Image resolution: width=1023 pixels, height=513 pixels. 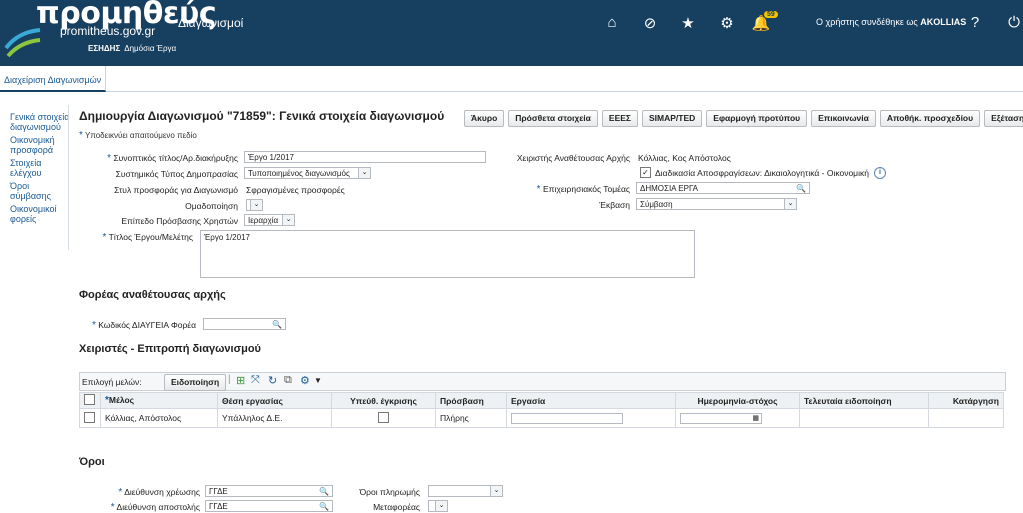 I want to click on sidebar-item-economic-operators: Οικονομικοί φορείς, so click(x=40, y=214).